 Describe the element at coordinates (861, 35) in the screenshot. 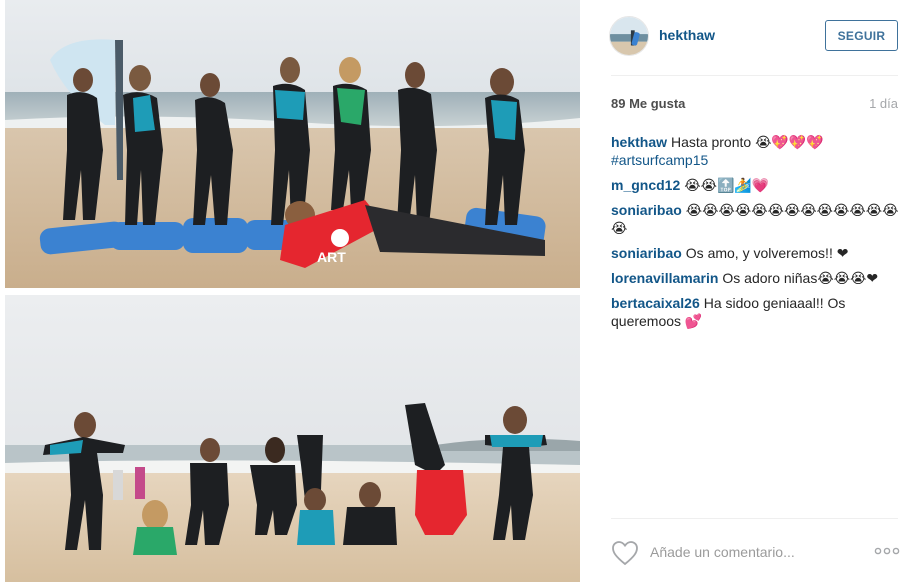

I see `follow-button: SEGUIR` at that location.